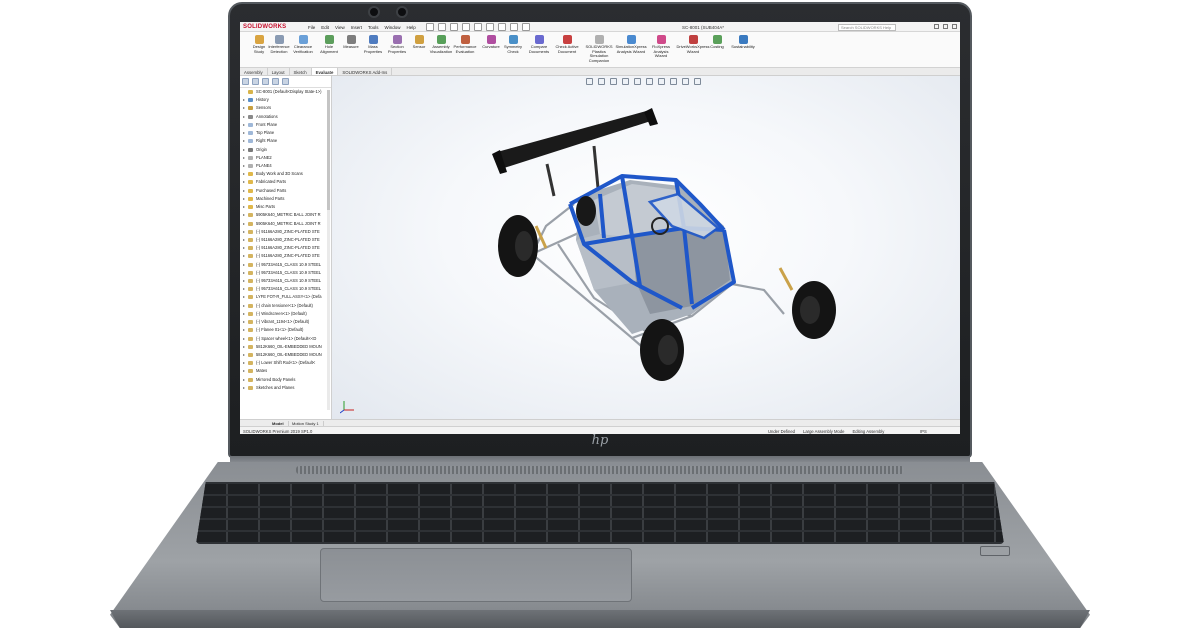 The width and height of the screenshot is (1200, 630). Describe the element at coordinates (285, 363) in the screenshot. I see `tree-item: ▸ (-) Lower Shift Rod<1> (Default<` at that location.